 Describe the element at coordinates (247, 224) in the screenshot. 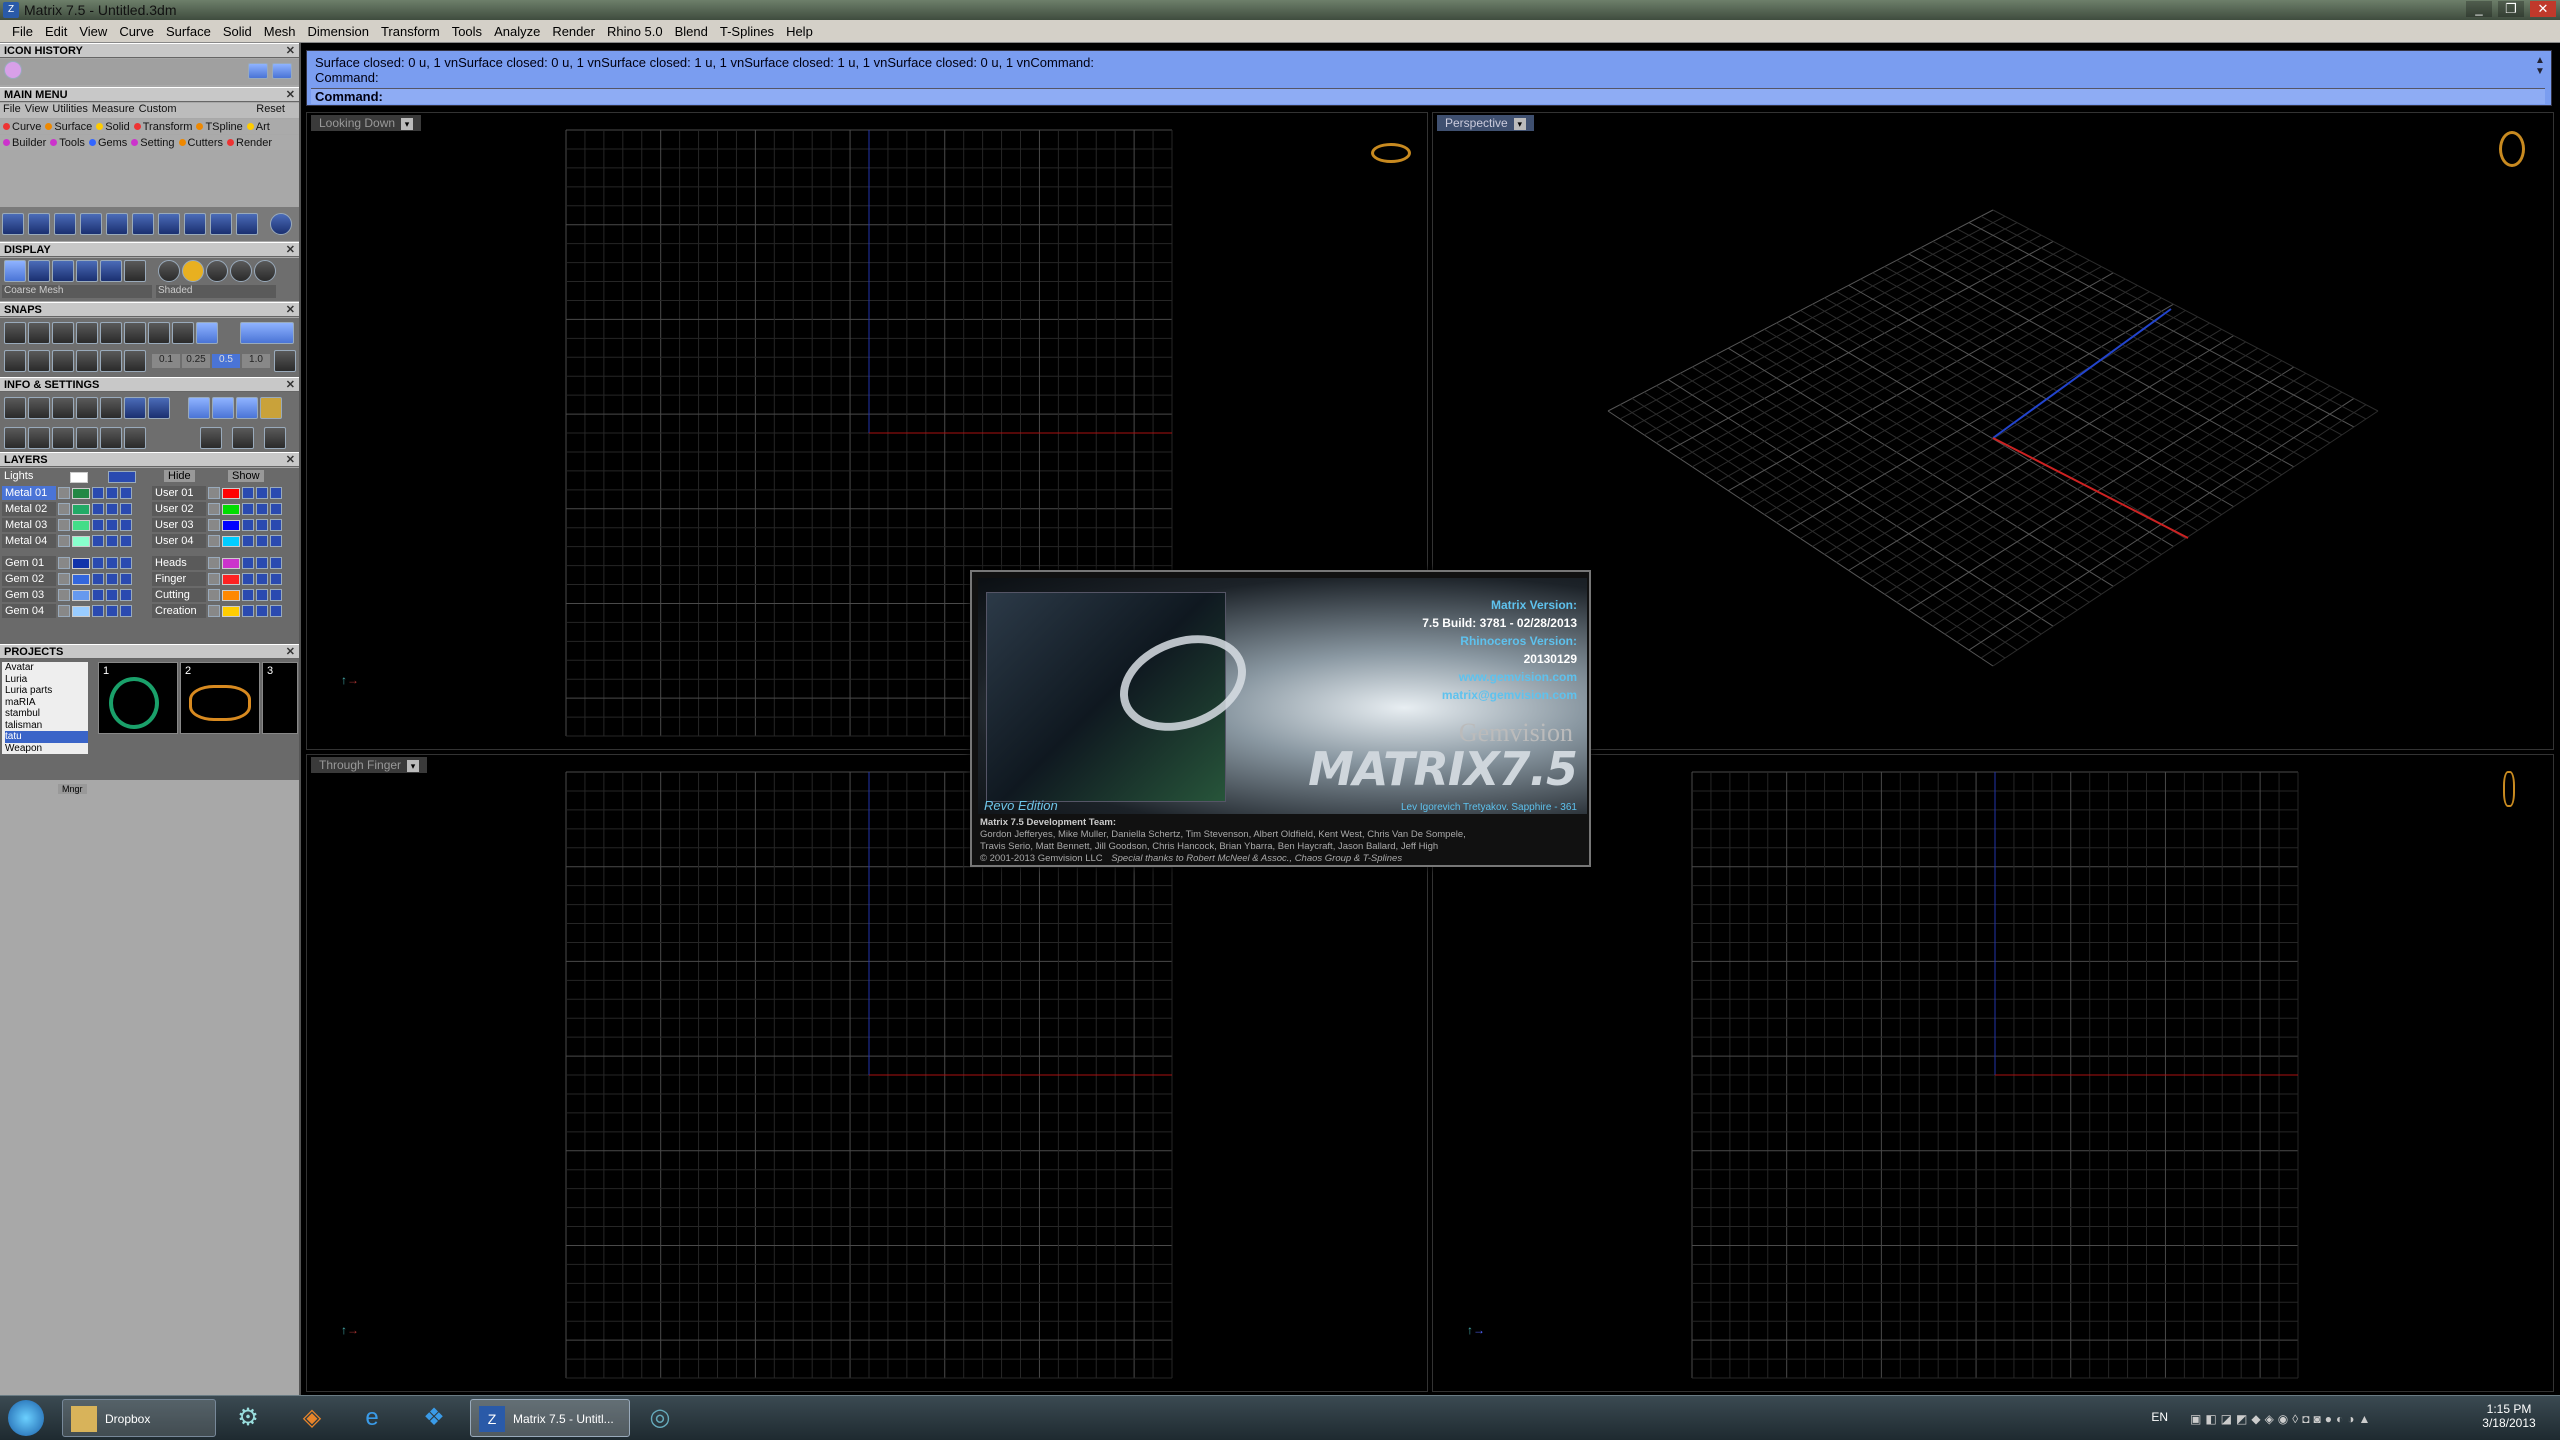

I see `tool-group-icon` at that location.